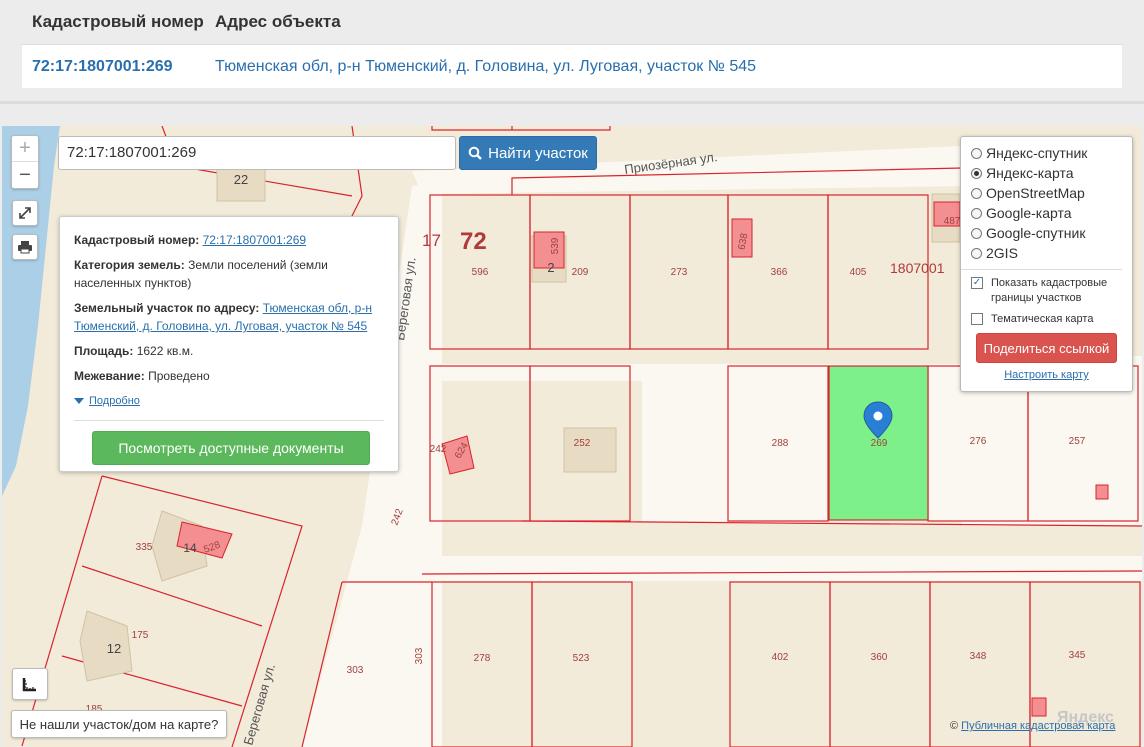 Image resolution: width=1144 pixels, height=747 pixels. Describe the element at coordinates (879, 657) in the screenshot. I see `parcel-label: 360` at that location.